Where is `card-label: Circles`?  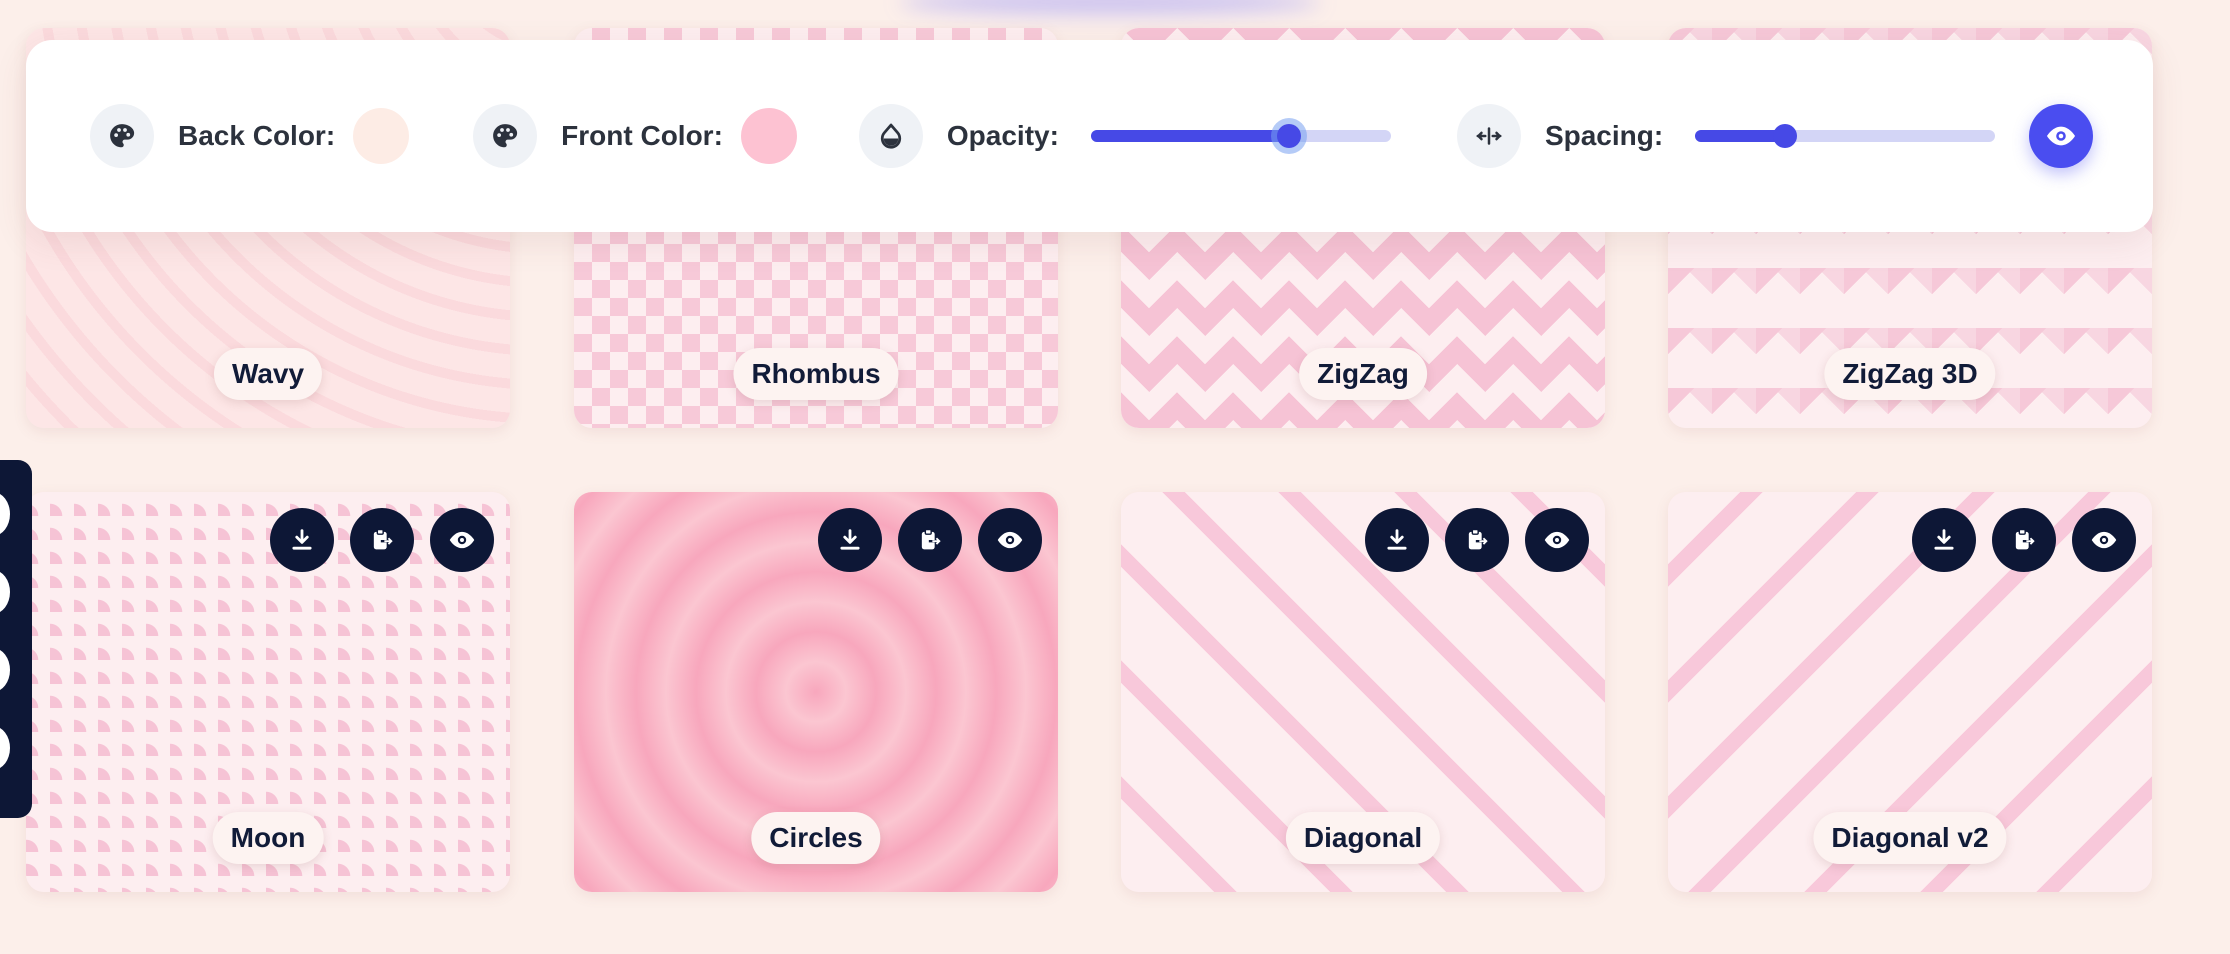 card-label: Circles is located at coordinates (816, 838).